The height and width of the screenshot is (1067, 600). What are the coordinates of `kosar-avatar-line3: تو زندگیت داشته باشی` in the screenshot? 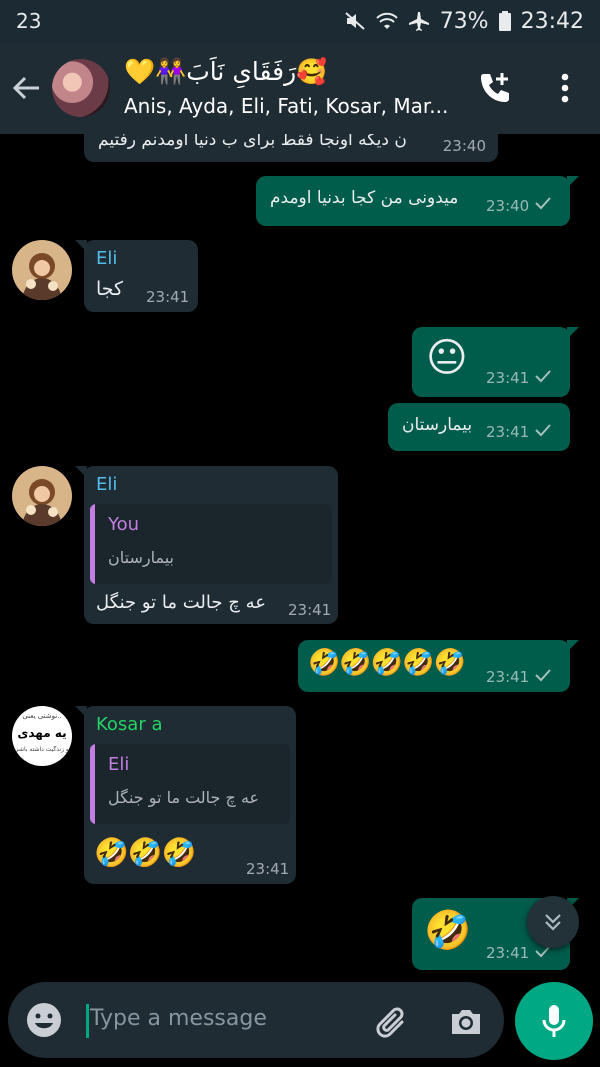 It's located at (42, 749).